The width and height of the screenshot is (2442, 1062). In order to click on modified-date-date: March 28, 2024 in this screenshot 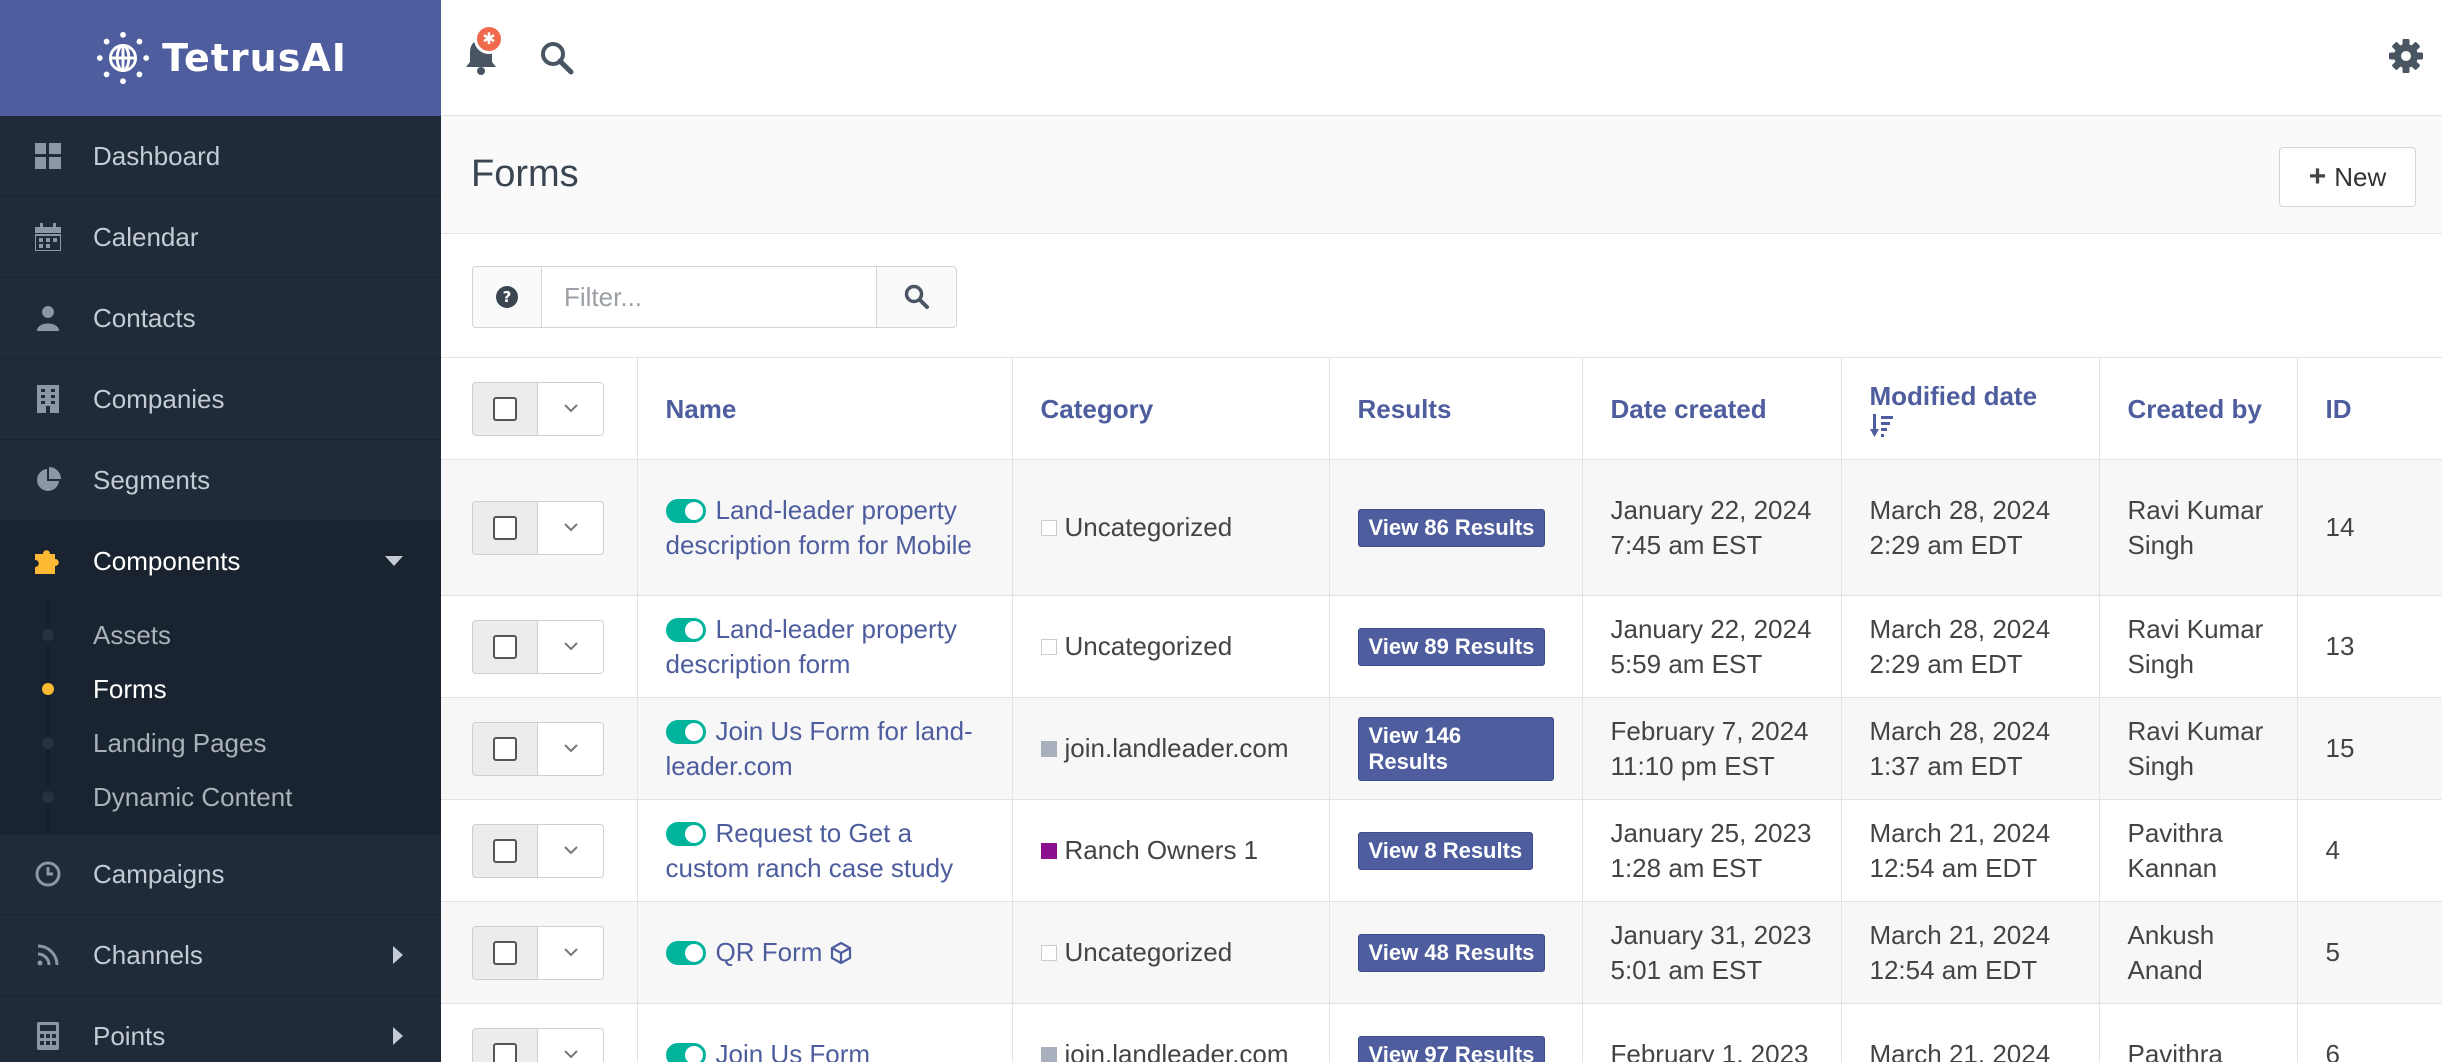, I will do `click(1960, 730)`.